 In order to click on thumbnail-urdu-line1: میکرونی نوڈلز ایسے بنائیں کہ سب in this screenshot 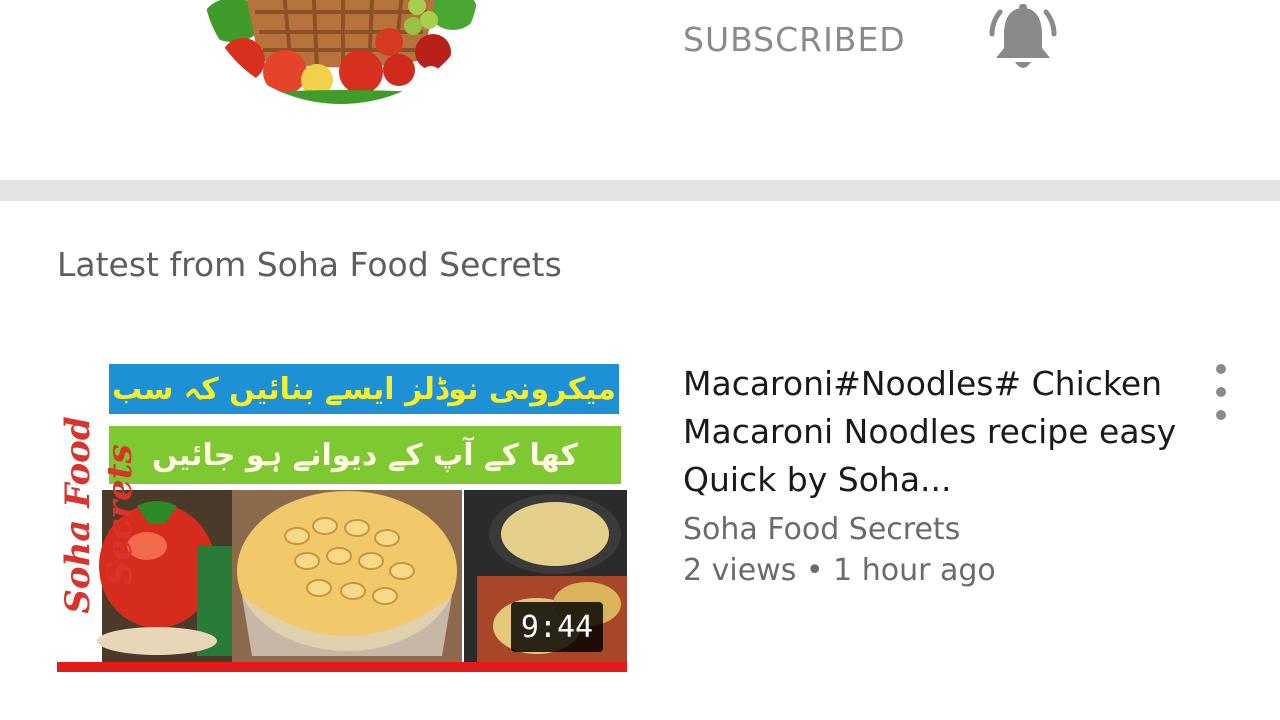, I will do `click(364, 389)`.